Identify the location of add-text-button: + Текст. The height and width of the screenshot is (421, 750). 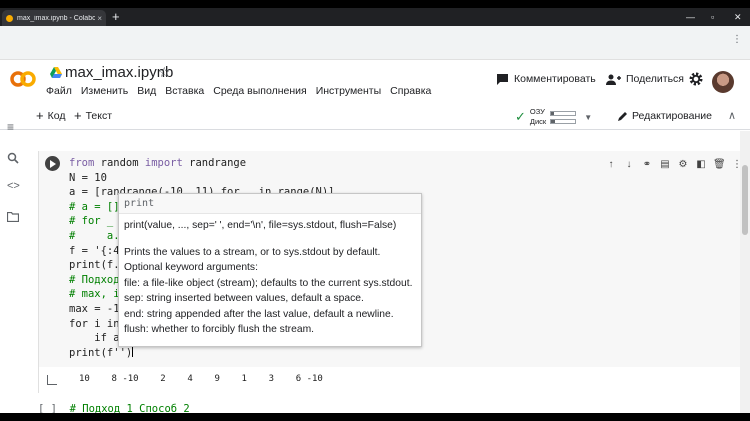
(93, 115).